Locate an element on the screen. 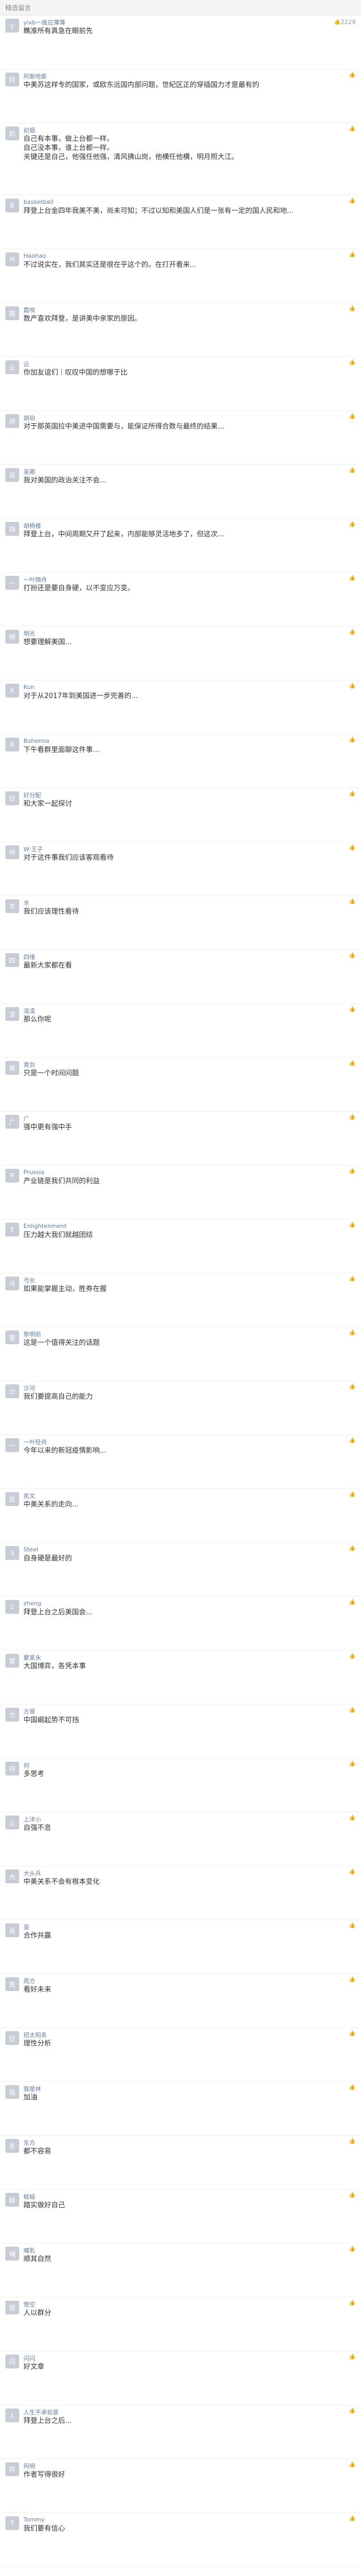 Image resolution: width=361 pixels, height=2576 pixels. commenter-name: Enlightenment is located at coordinates (45, 1226).